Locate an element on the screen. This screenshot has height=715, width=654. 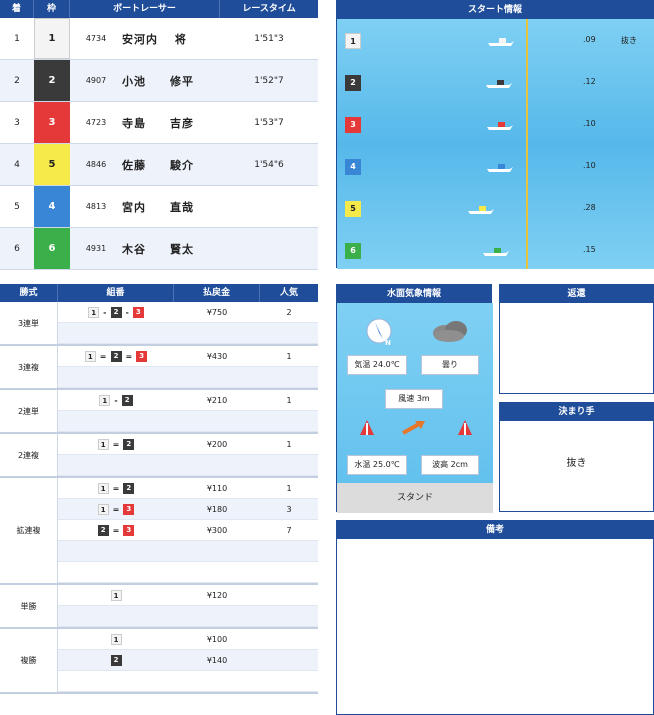
payout-rows: 1 = 2 = 3 ¥430 1 is located at coordinates (188, 367).